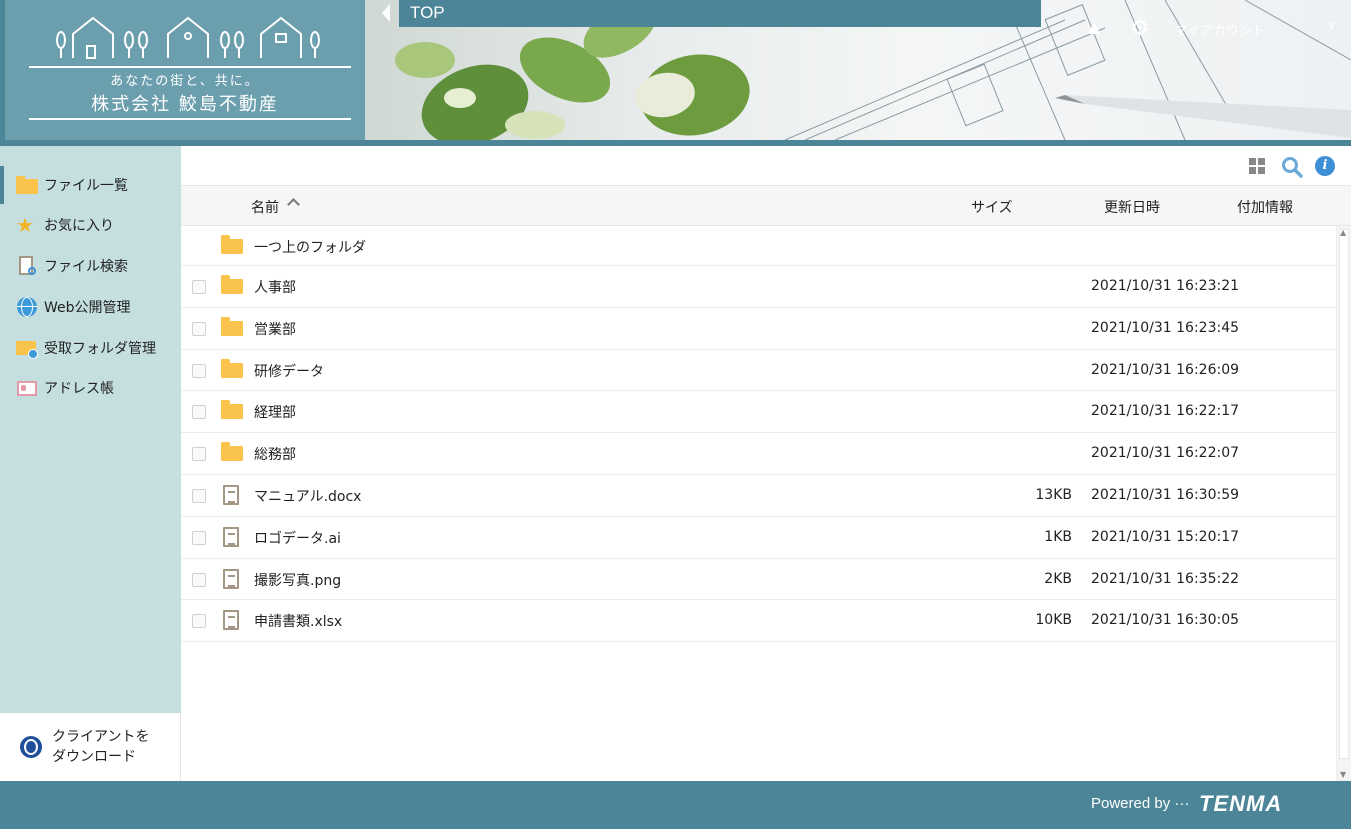 This screenshot has width=1351, height=829. I want to click on row-updated: 2021/10/31 16:30:05, so click(1165, 620).